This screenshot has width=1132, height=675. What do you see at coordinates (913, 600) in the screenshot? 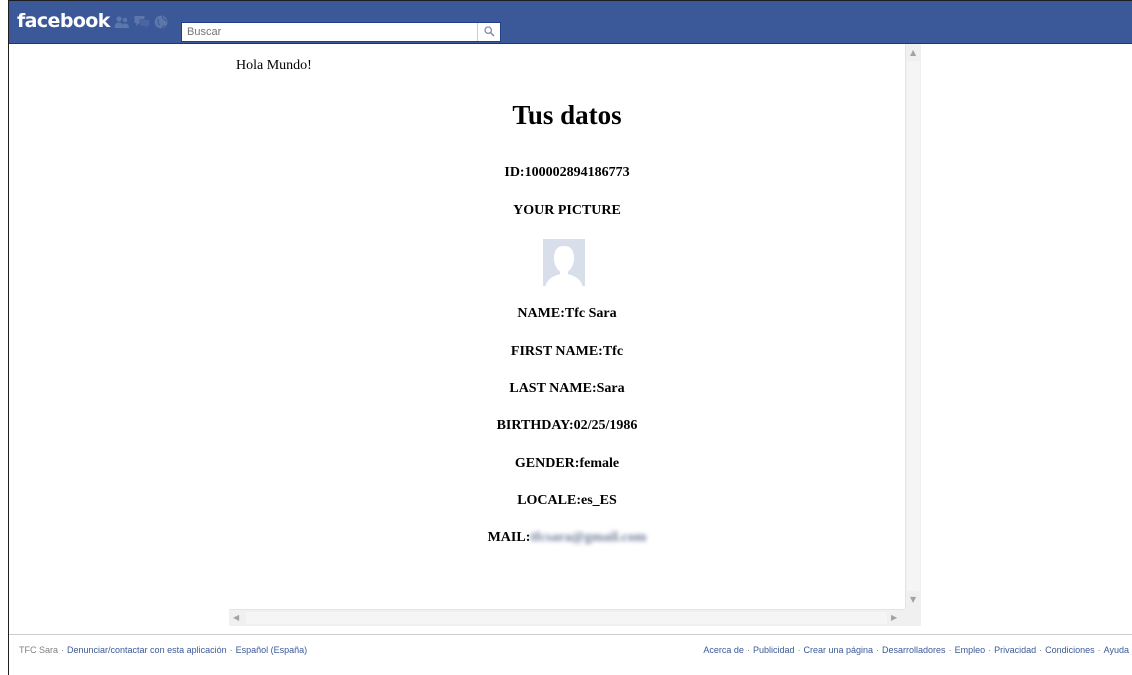
I see `scroll-down-arrow-icon: ▼` at bounding box center [913, 600].